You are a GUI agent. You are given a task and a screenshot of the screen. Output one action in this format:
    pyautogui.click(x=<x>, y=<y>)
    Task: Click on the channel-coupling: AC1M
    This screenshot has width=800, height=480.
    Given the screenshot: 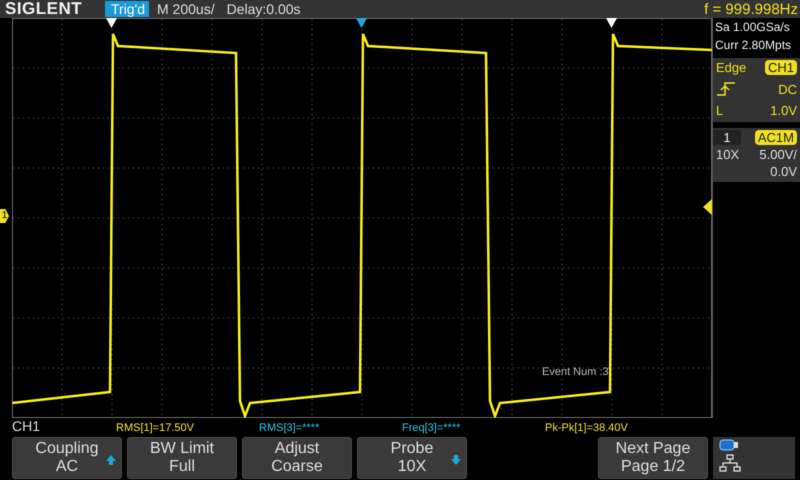 What is the action you would take?
    pyautogui.click(x=775, y=137)
    